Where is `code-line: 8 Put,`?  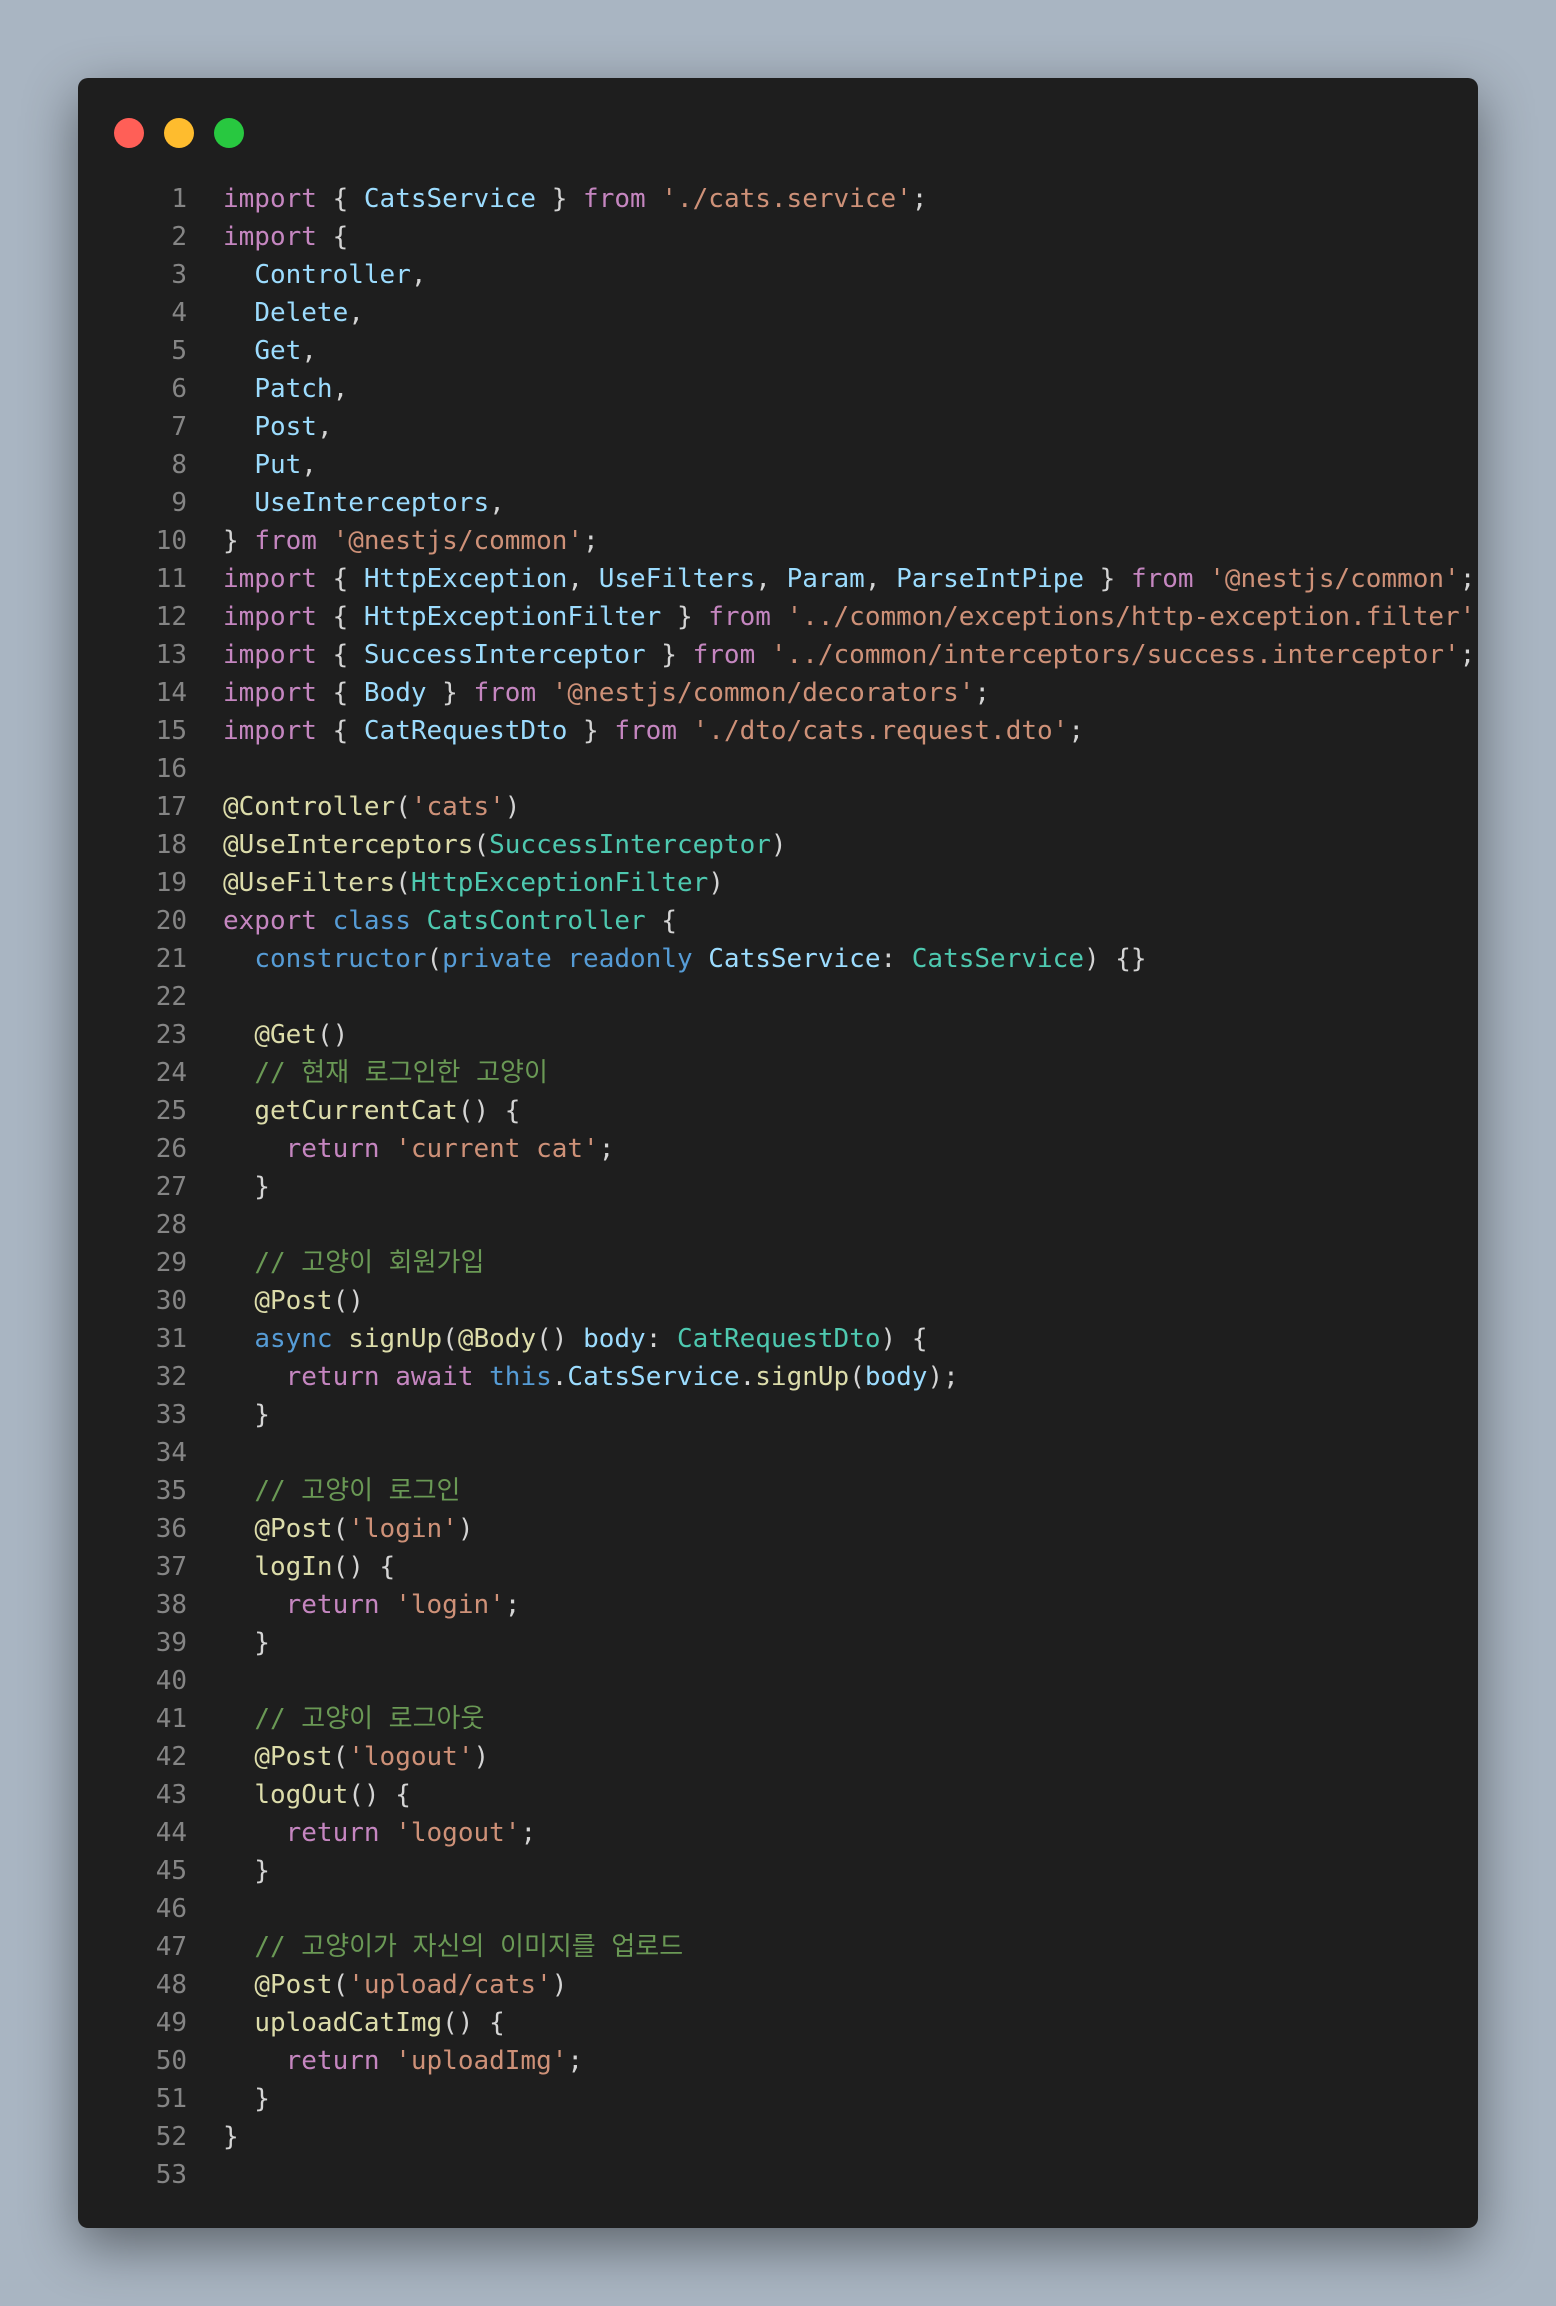
code-line: 8 Put, is located at coordinates (778, 465).